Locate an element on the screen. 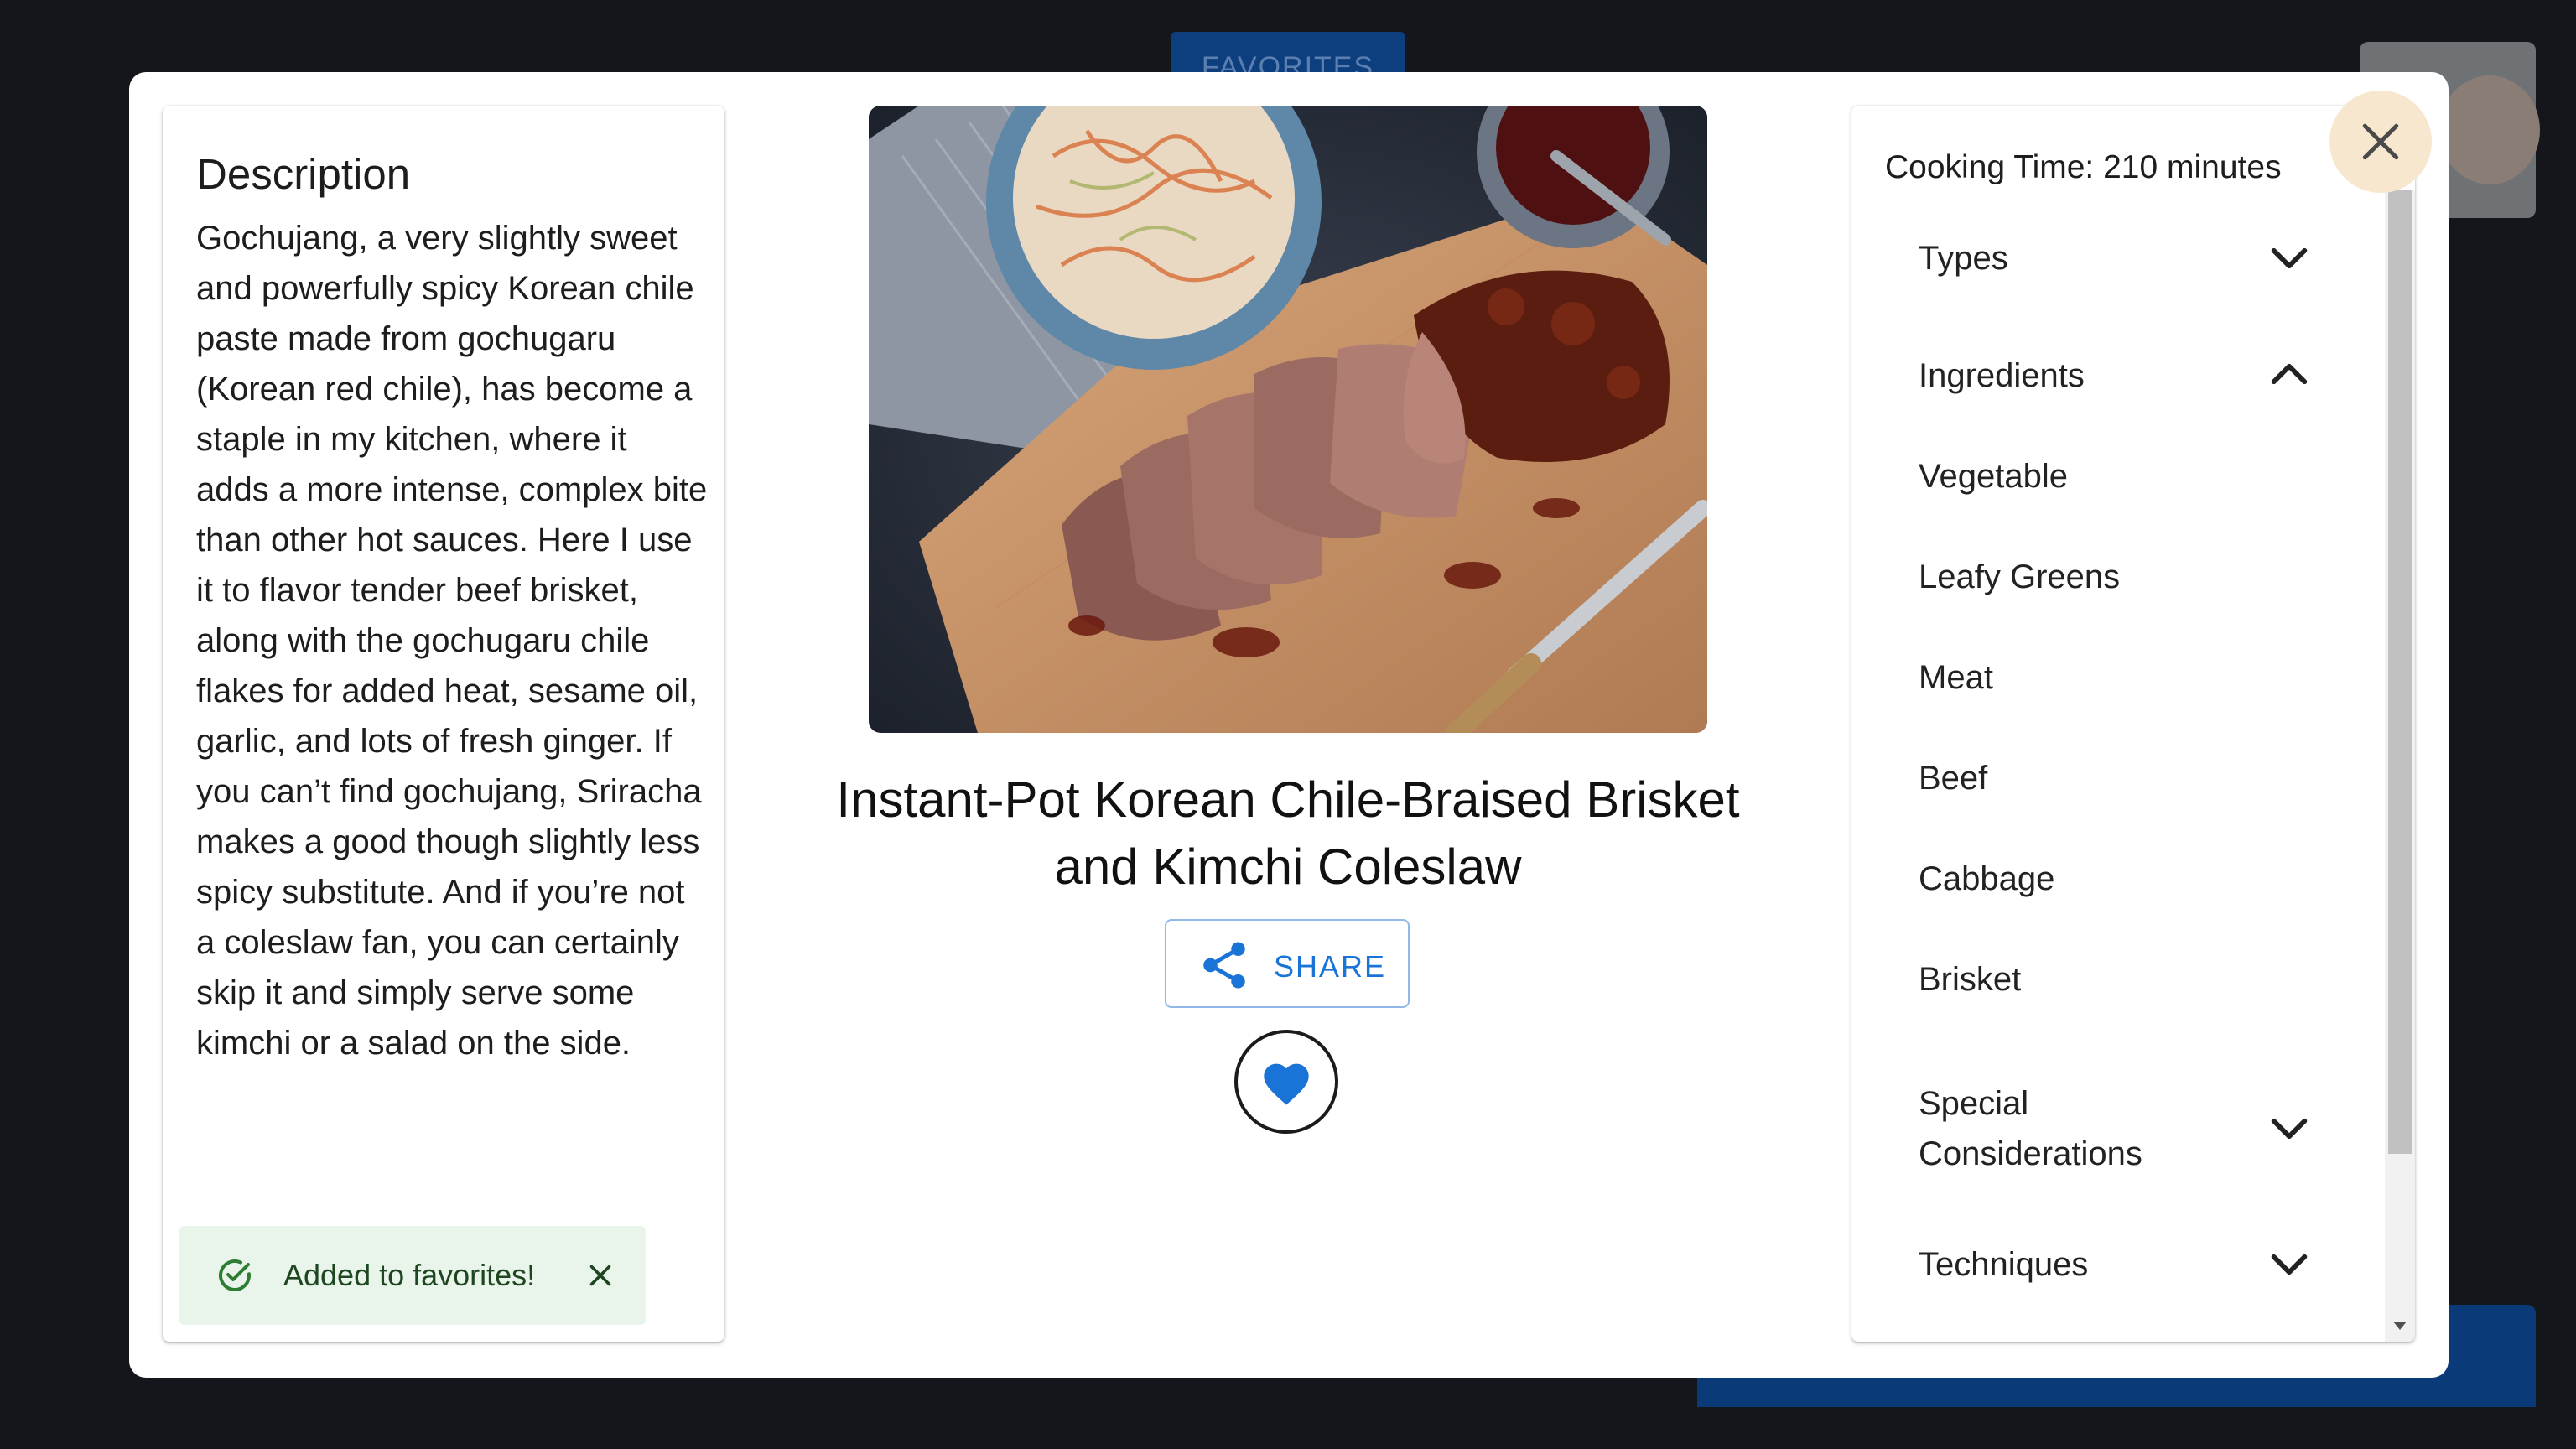 The image size is (2576, 1449). heart-icon is located at coordinates (1286, 1084).